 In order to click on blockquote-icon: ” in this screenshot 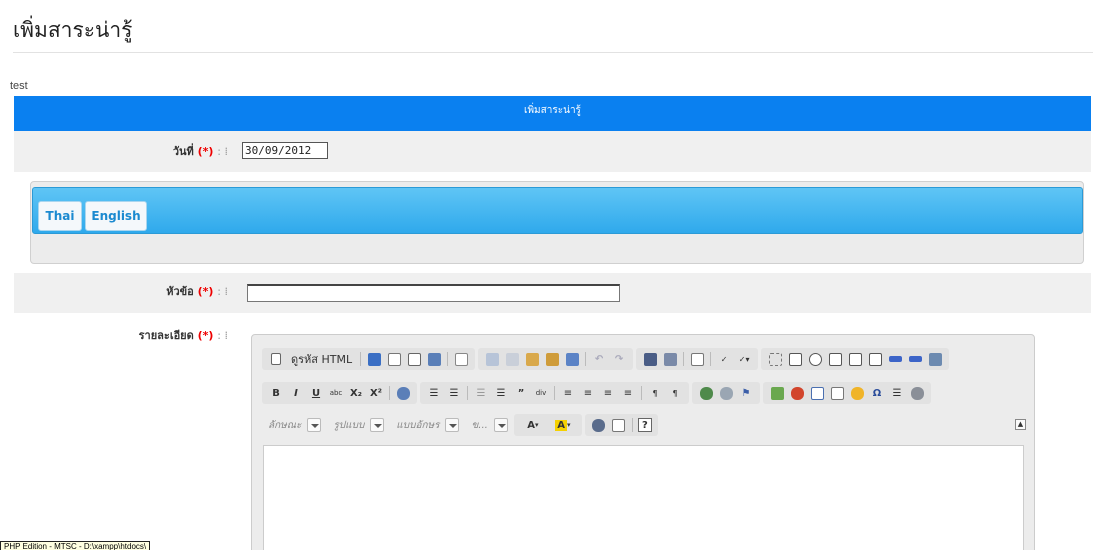, I will do `click(521, 393)`.